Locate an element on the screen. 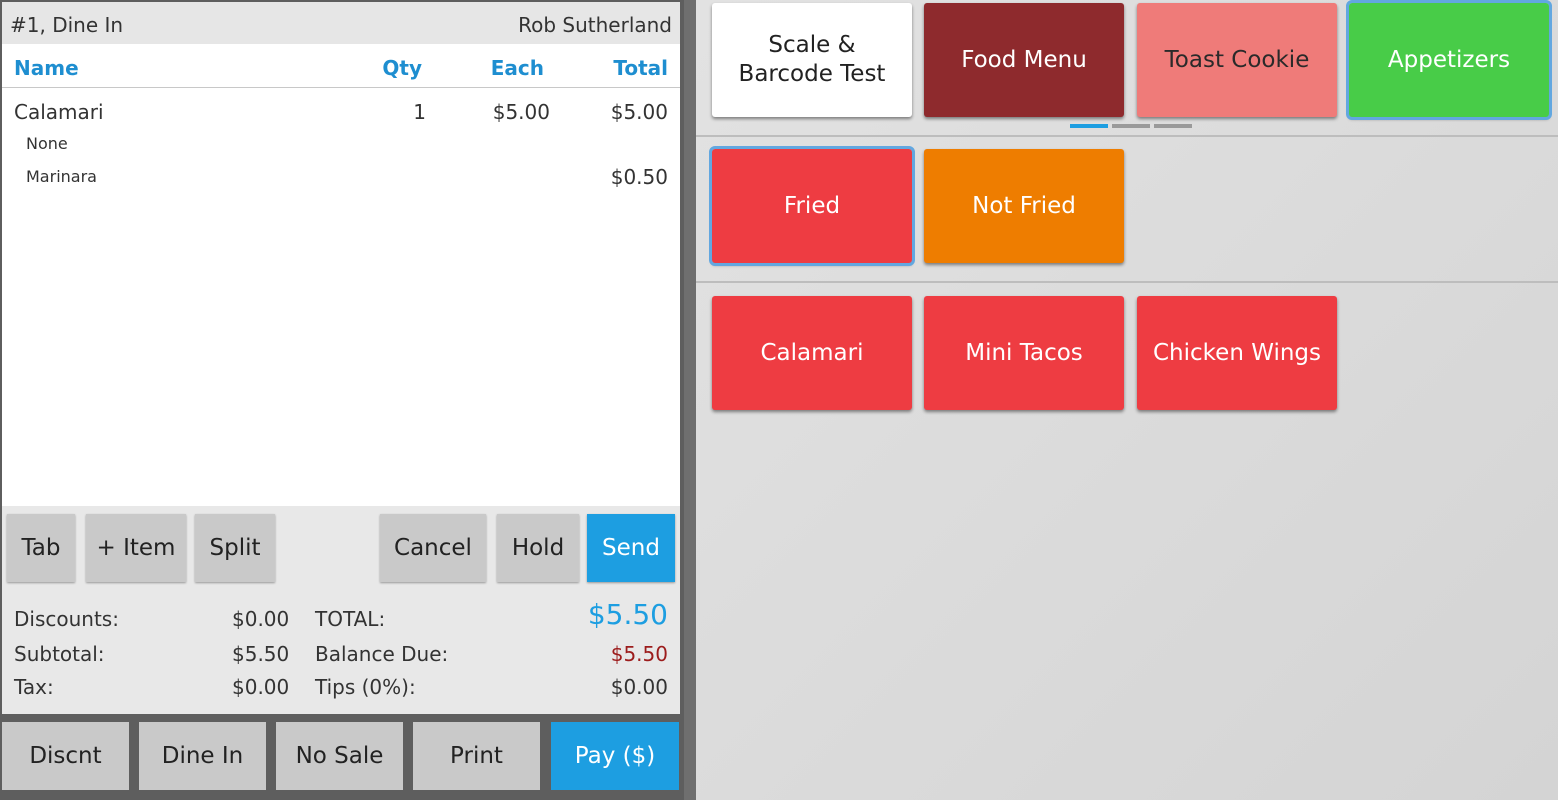  subcategory-fried: Fried is located at coordinates (812, 206).